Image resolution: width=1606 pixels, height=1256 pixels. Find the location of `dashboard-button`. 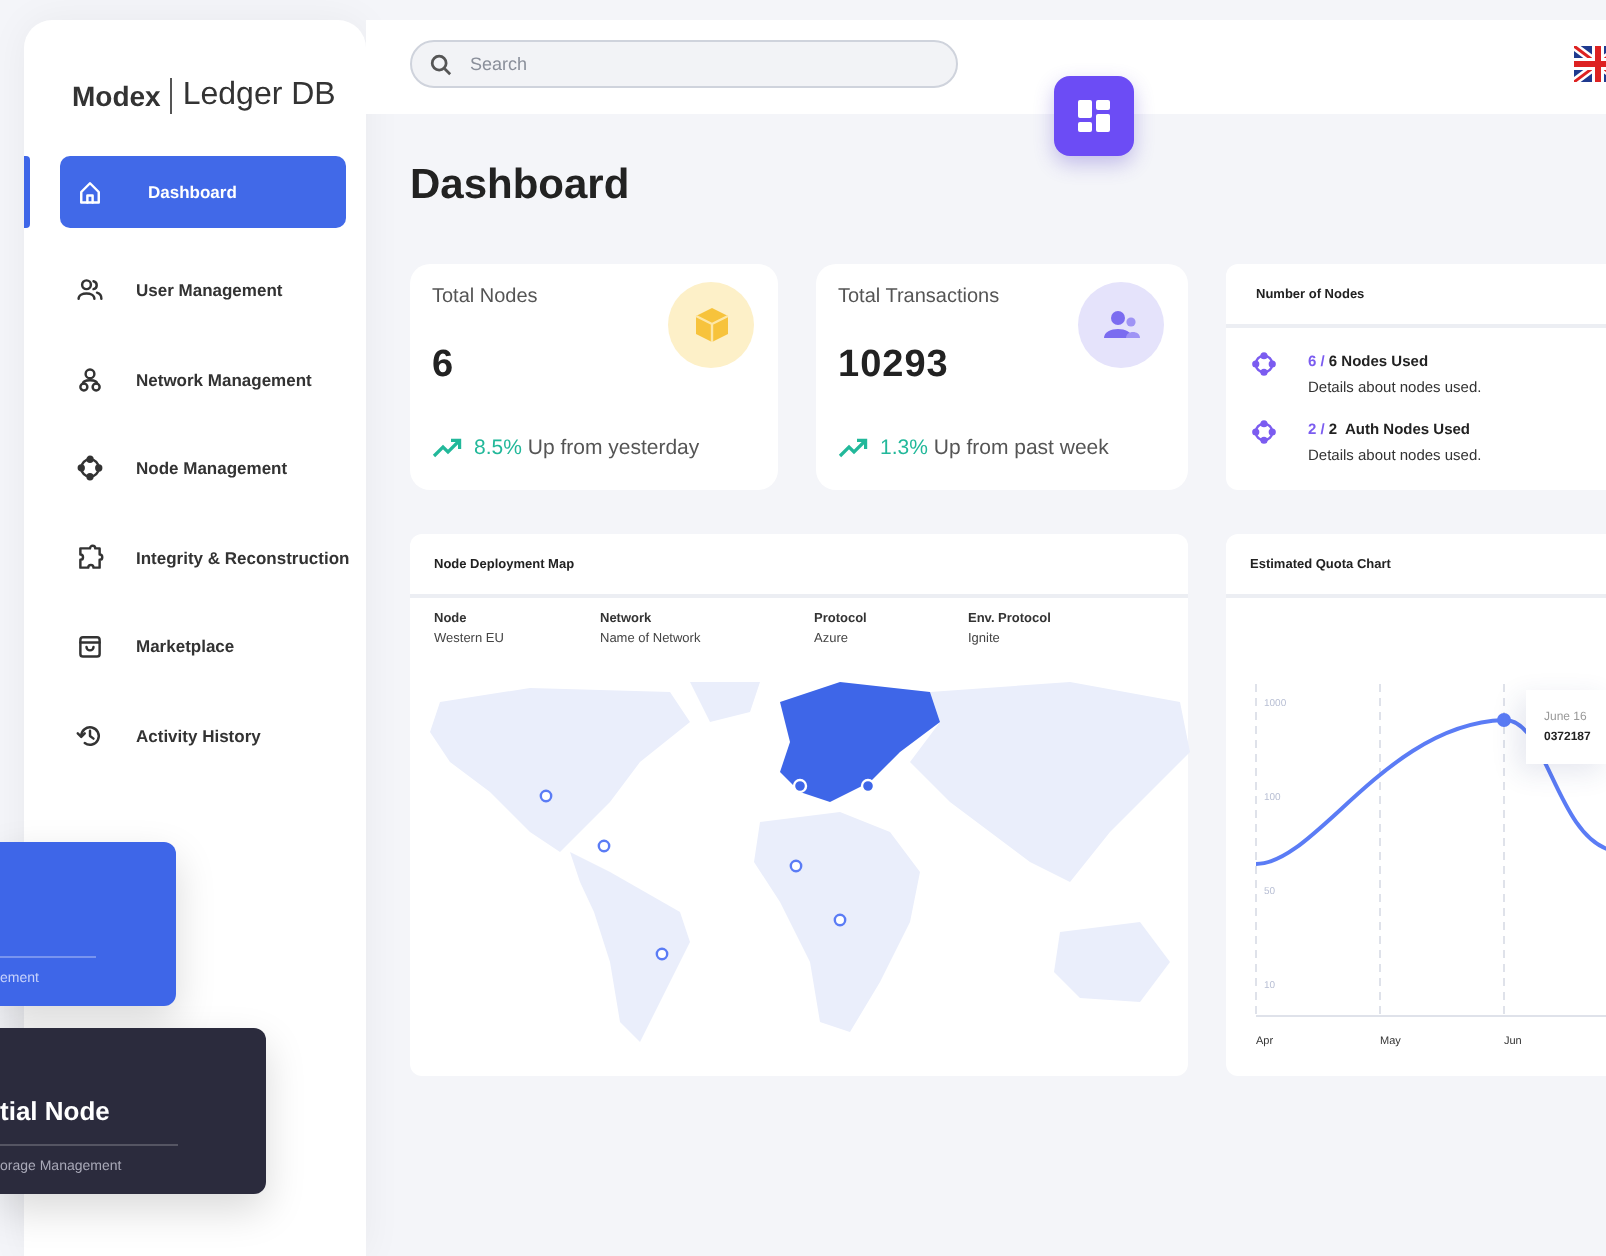

dashboard-button is located at coordinates (1094, 116).